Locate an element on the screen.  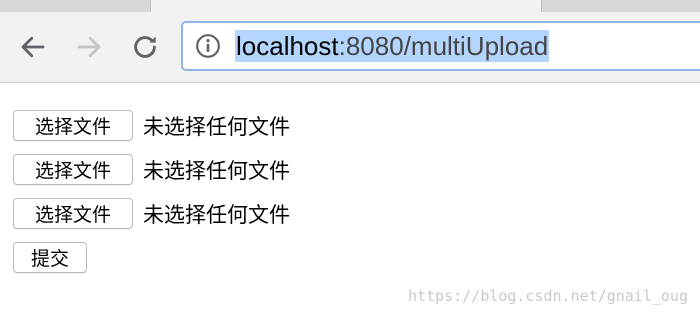
forward-button is located at coordinates (89, 47).